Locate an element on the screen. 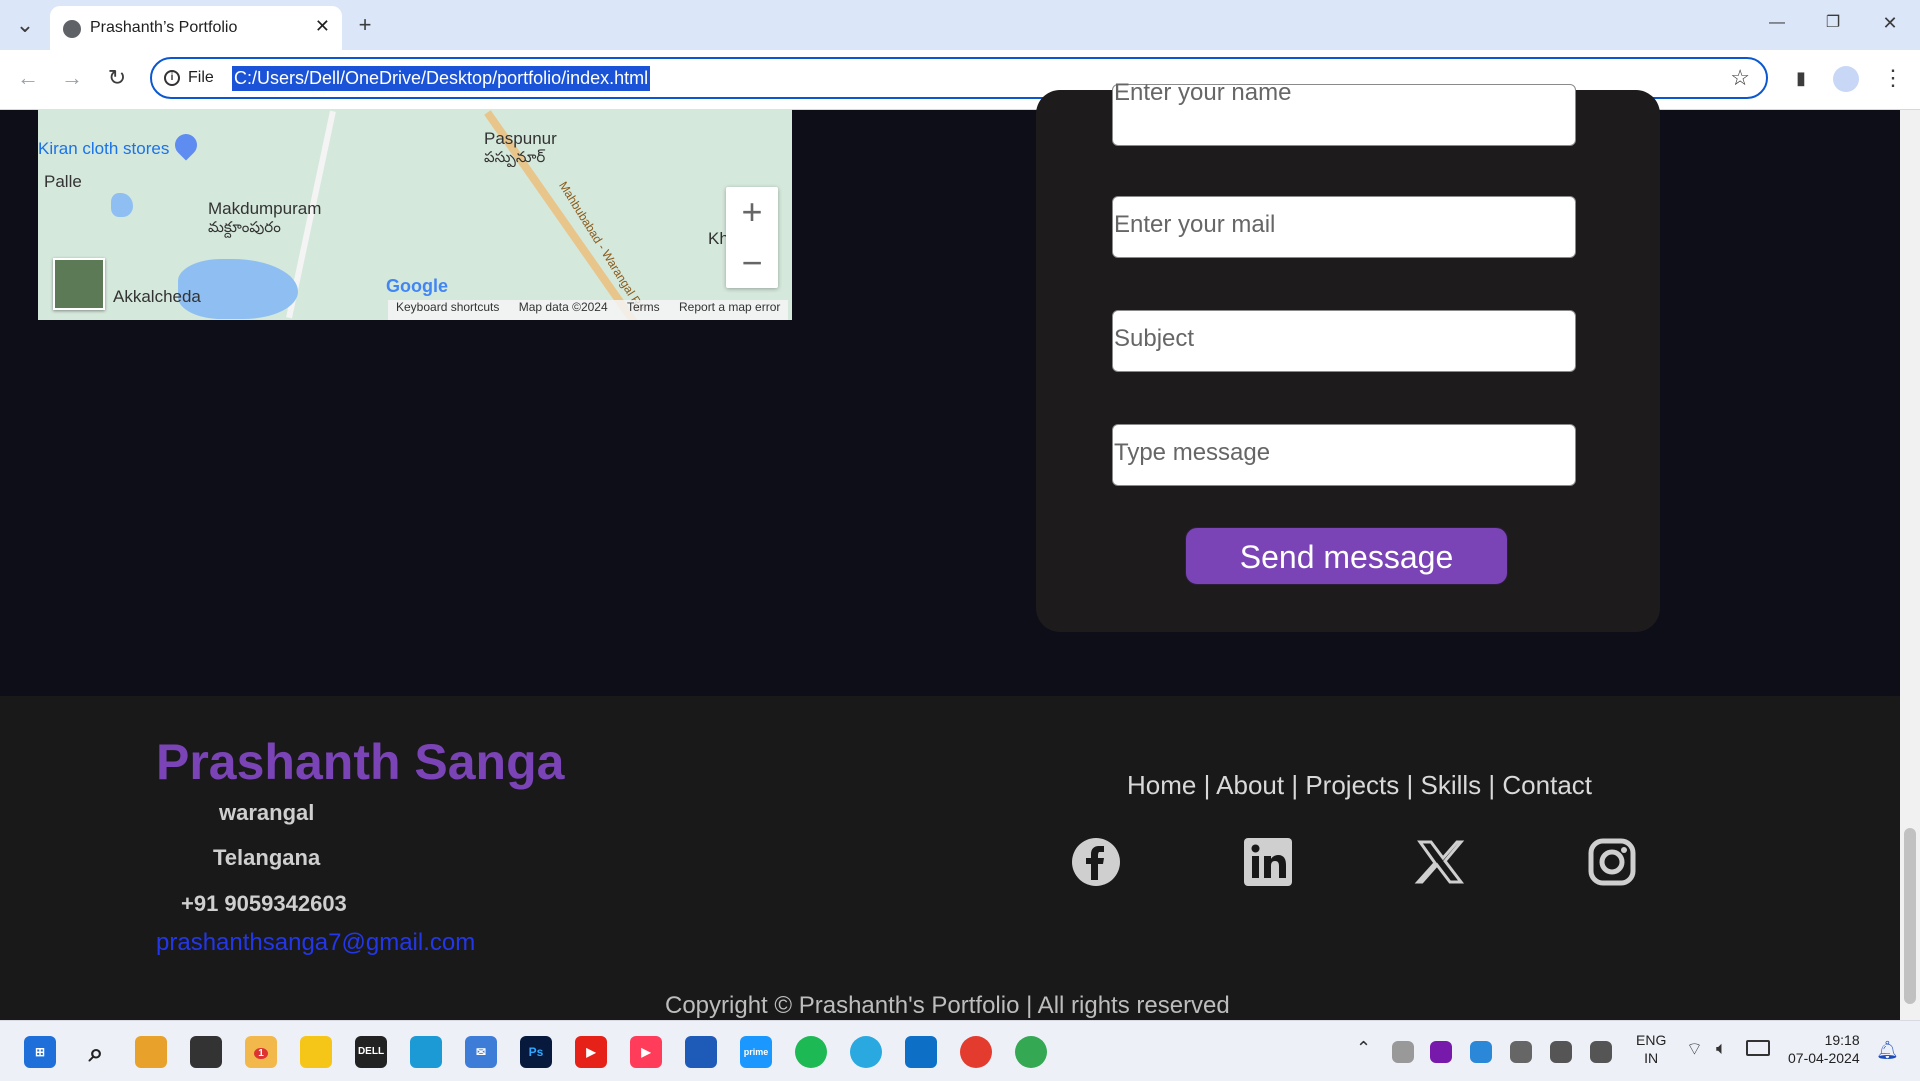 The image size is (1920, 1081). phone-number: +91 9059342603 is located at coordinates (264, 903).